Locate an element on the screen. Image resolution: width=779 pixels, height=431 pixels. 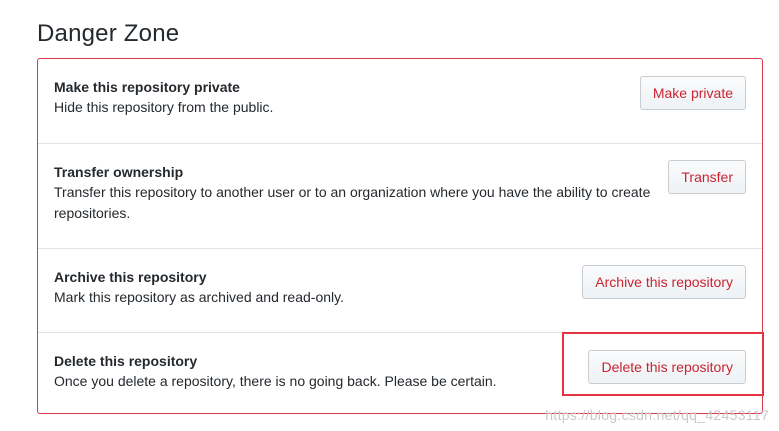
make-private-title: Make this repository private is located at coordinates (147, 87).